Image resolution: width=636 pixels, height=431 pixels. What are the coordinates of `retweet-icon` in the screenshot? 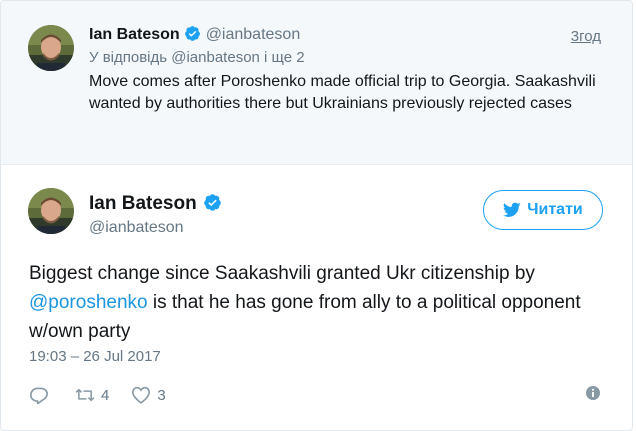 It's located at (85, 395).